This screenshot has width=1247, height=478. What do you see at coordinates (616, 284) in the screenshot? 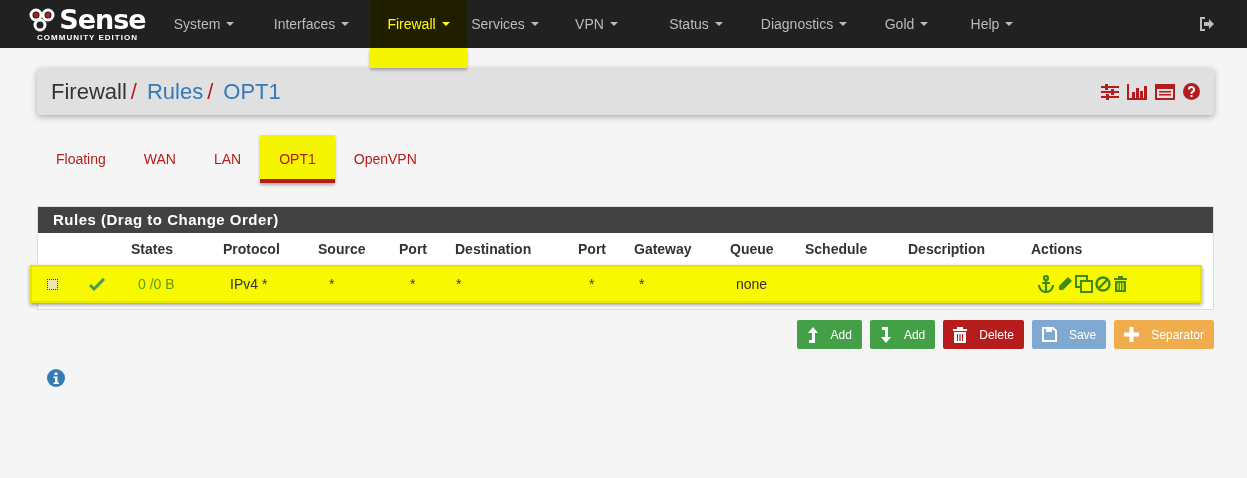
I see `rule-row: 0 /0 B IPv4 * * * * * * none` at bounding box center [616, 284].